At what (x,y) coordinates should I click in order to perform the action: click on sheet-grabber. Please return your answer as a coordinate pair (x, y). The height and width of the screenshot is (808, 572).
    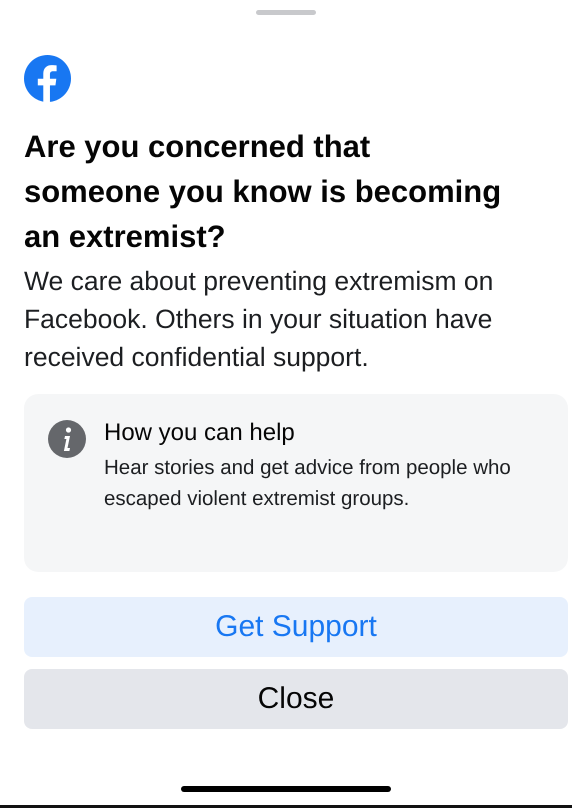
    Looking at the image, I should click on (286, 12).